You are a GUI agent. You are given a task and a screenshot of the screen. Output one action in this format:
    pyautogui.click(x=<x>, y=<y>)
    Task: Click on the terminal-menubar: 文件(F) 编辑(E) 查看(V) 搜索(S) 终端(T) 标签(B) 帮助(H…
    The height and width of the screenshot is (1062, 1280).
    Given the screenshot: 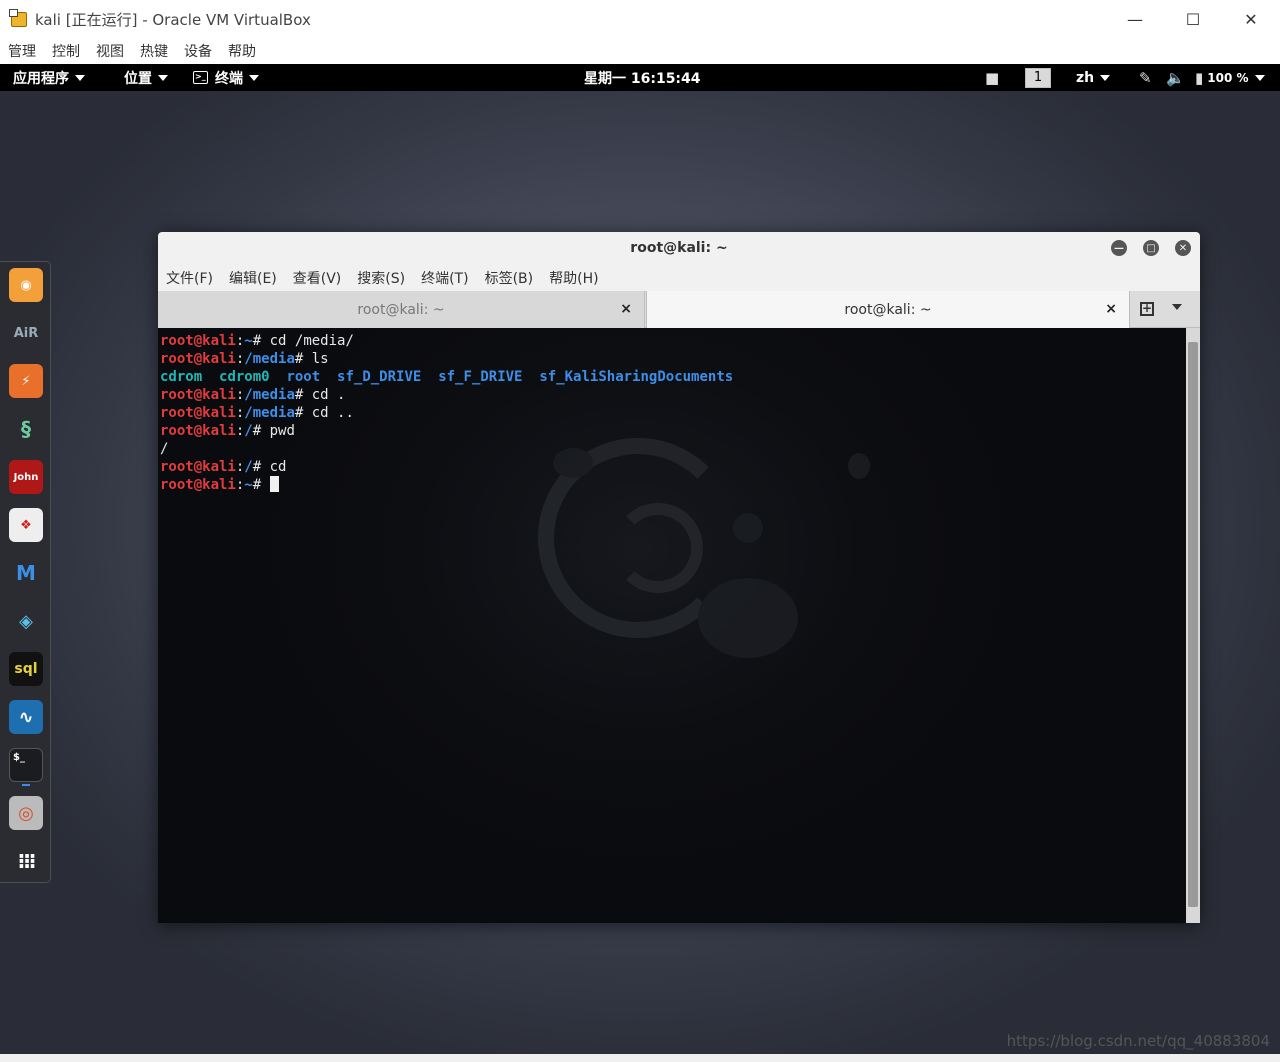 What is the action you would take?
    pyautogui.click(x=390, y=278)
    